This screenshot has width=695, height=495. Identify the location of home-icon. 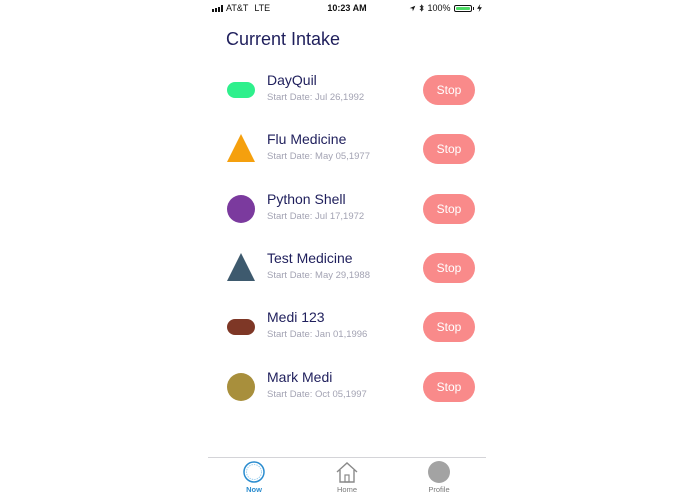
(347, 472).